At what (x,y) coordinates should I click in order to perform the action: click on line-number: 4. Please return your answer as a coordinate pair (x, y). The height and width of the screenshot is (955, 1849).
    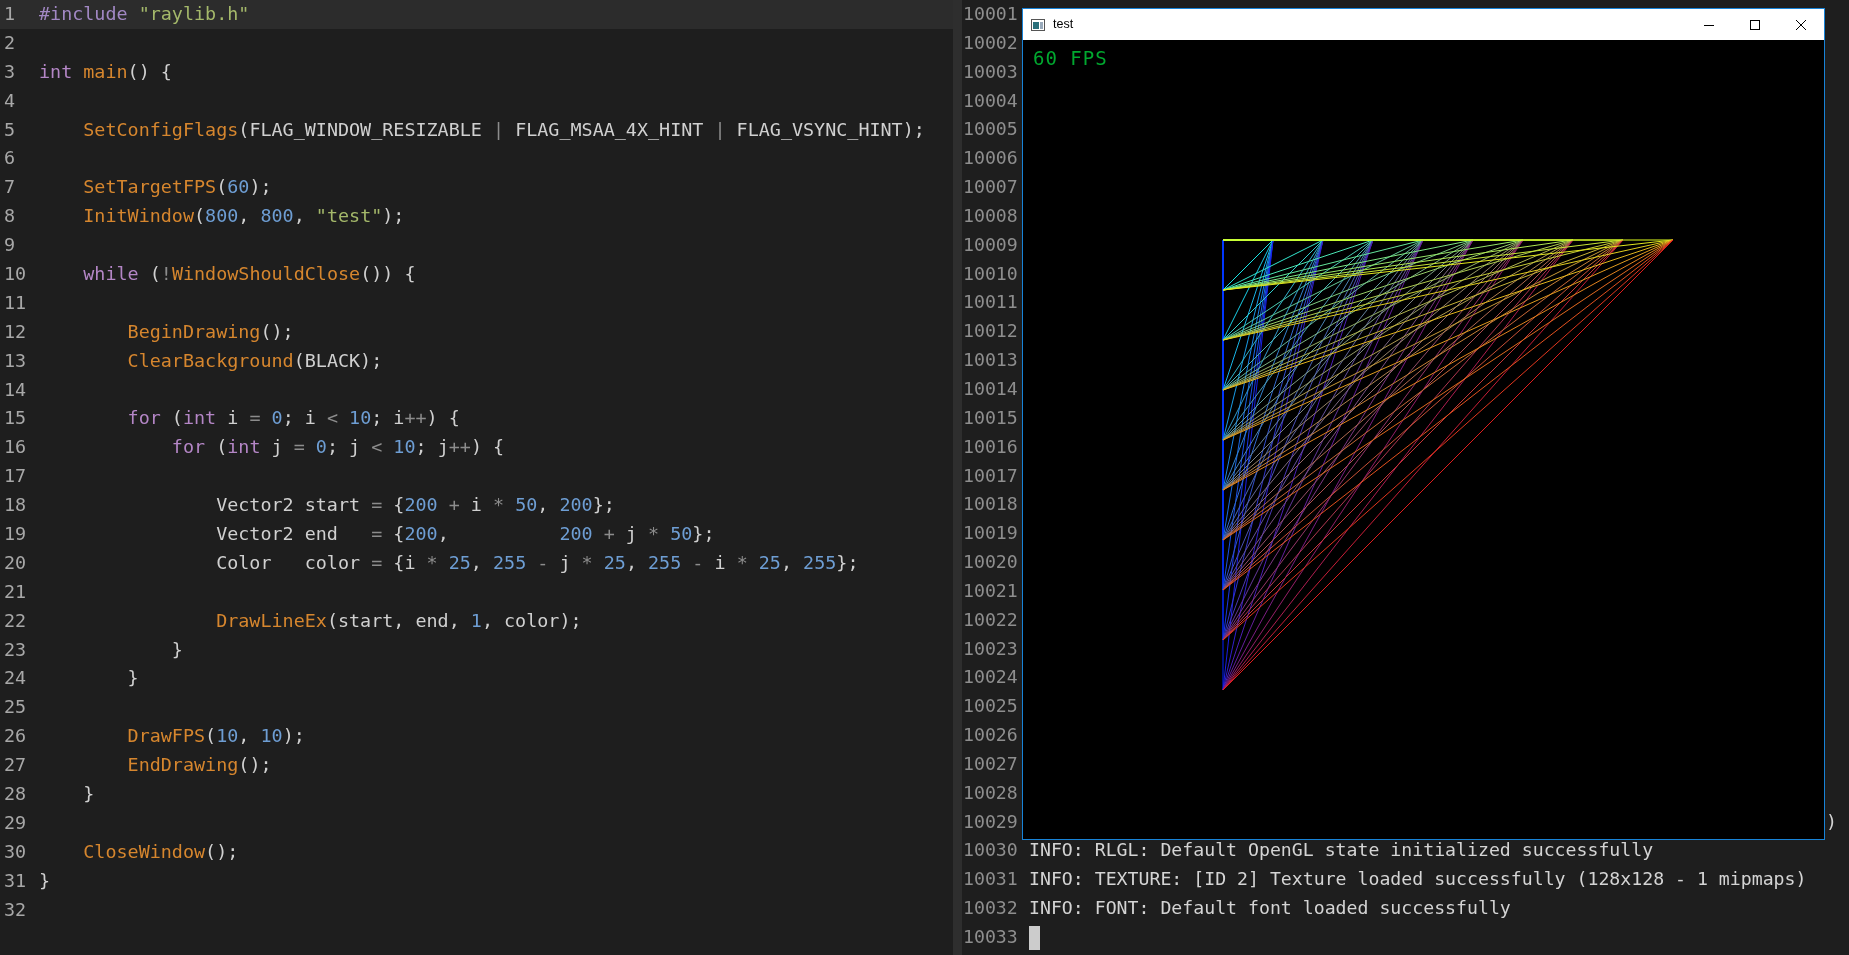
    Looking at the image, I should click on (10, 100).